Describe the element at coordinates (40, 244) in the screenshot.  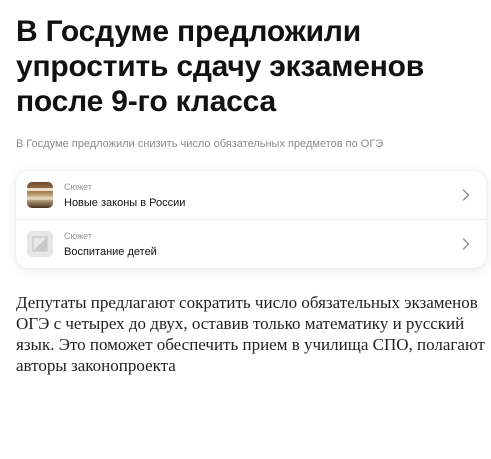
I see `image-placeholder-icon` at that location.